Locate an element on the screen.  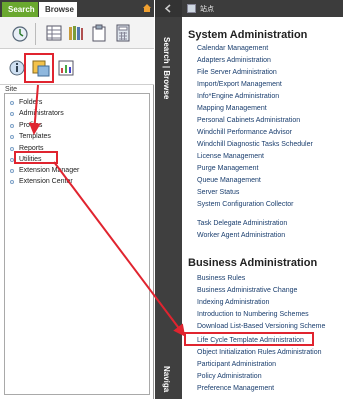
link-business-rules: Business Rules is located at coordinates (221, 278).